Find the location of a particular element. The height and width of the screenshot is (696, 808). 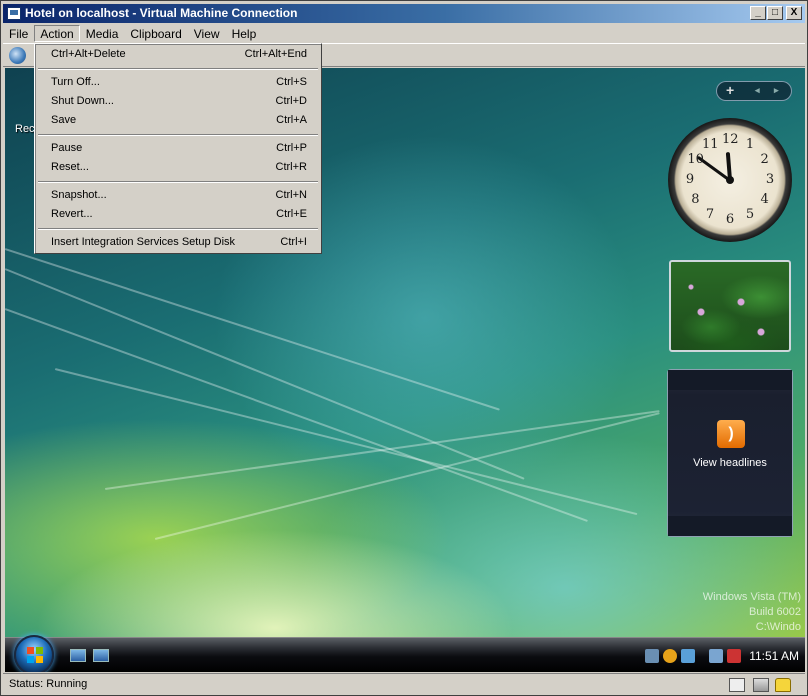

menu-action: Action is located at coordinates (57, 33).